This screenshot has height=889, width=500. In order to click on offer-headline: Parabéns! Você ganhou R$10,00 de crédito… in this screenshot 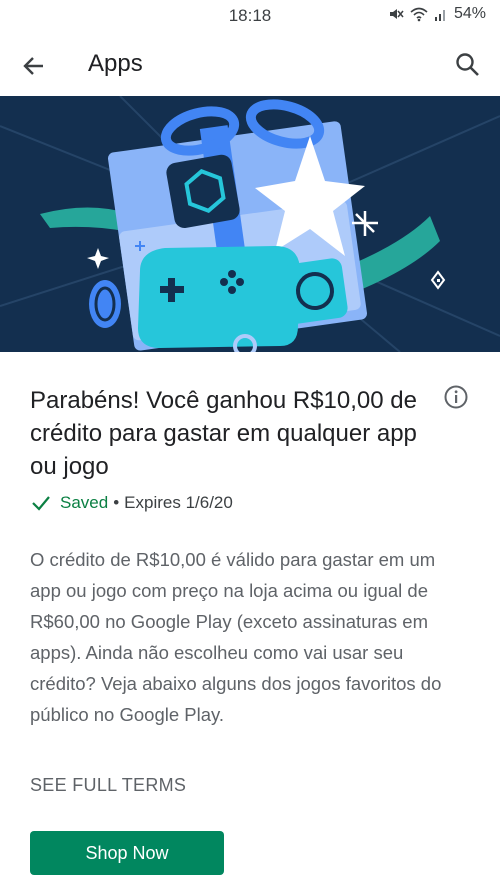, I will do `click(223, 433)`.